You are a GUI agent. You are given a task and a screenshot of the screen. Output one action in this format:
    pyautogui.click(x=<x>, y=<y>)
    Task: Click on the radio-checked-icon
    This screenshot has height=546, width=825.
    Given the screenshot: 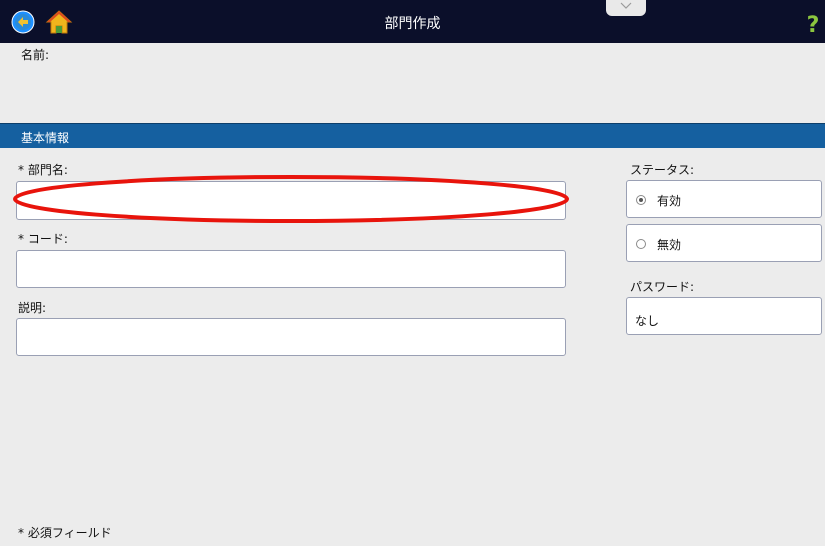 What is the action you would take?
    pyautogui.click(x=641, y=200)
    